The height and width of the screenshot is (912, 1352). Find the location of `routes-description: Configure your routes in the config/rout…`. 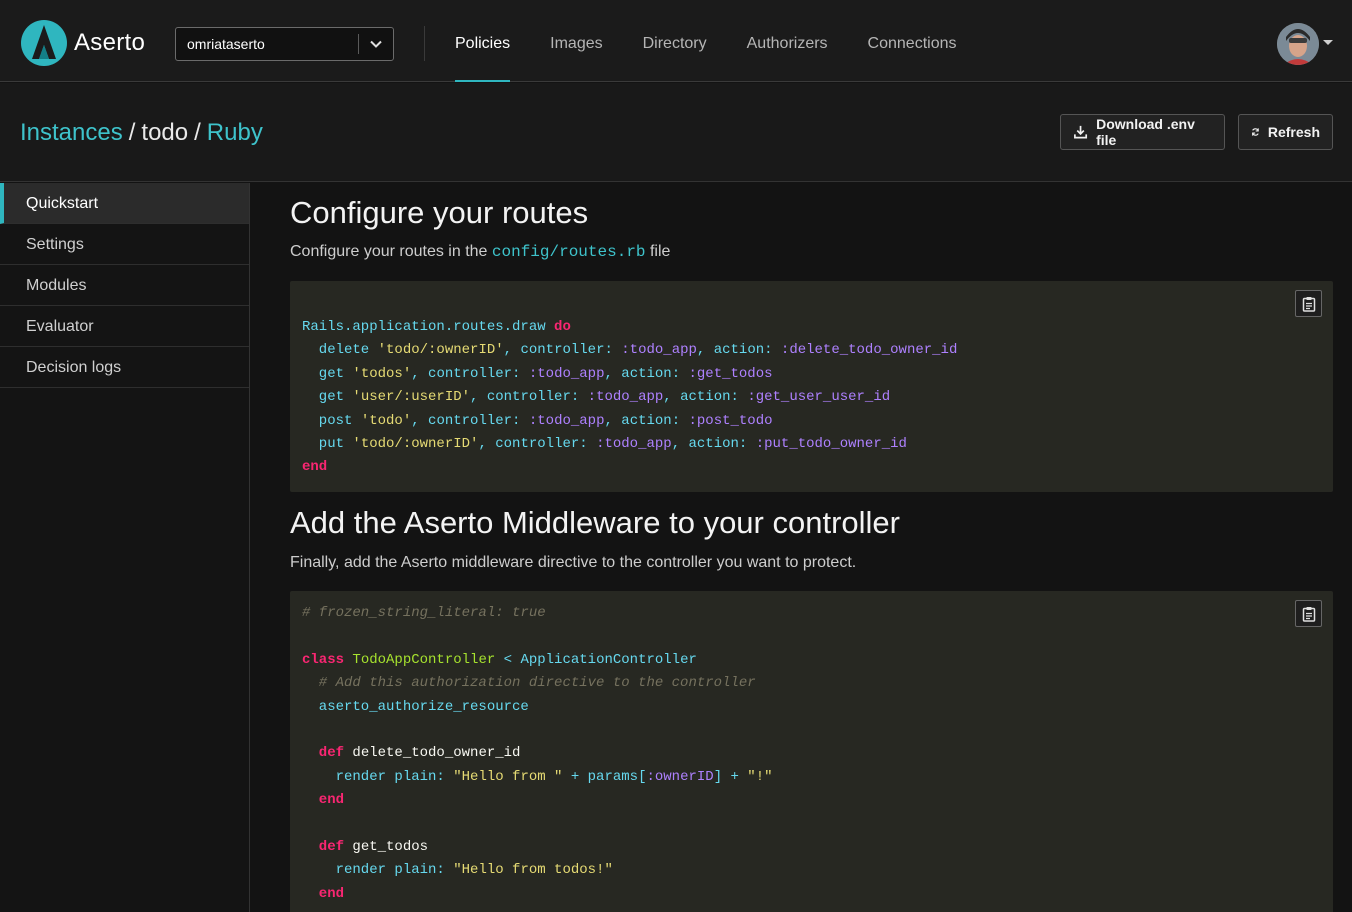

routes-description: Configure your routes in the config/rout… is located at coordinates (480, 252).